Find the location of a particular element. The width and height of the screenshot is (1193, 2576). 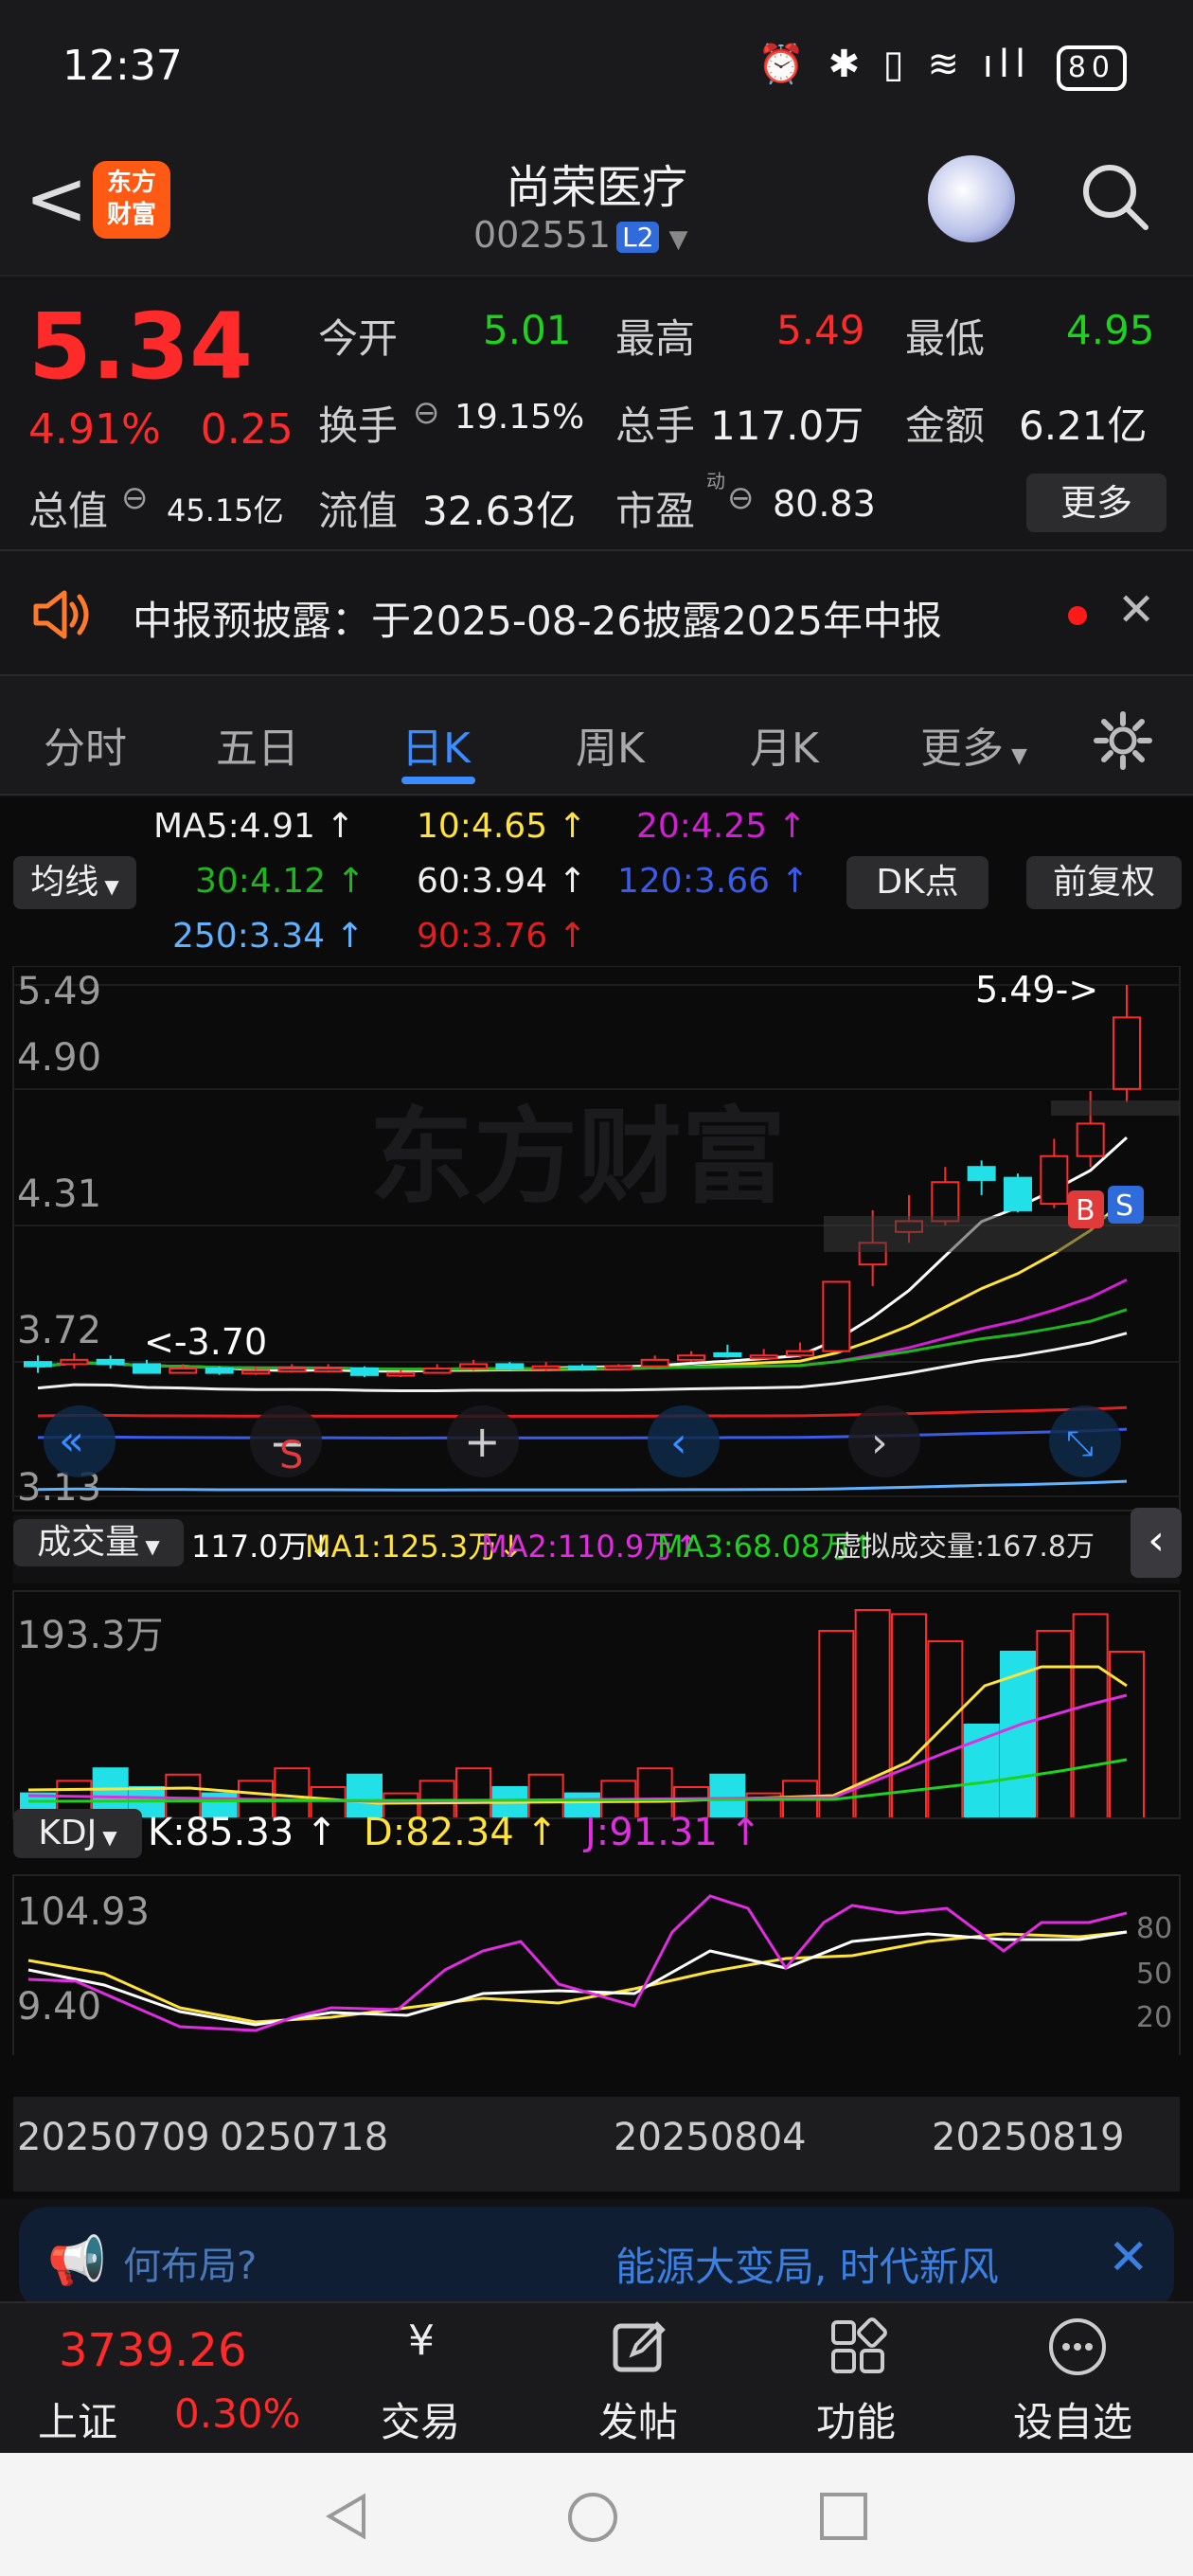

speaker-icon is located at coordinates (61, 614).